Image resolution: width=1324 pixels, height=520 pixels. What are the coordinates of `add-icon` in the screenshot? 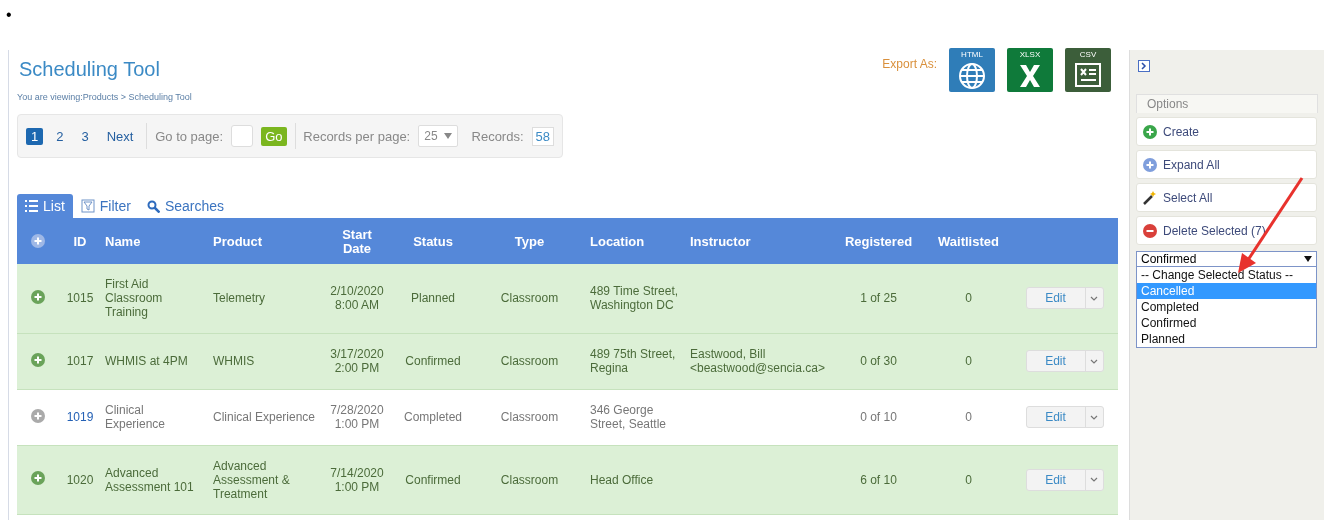 It's located at (1150, 131).